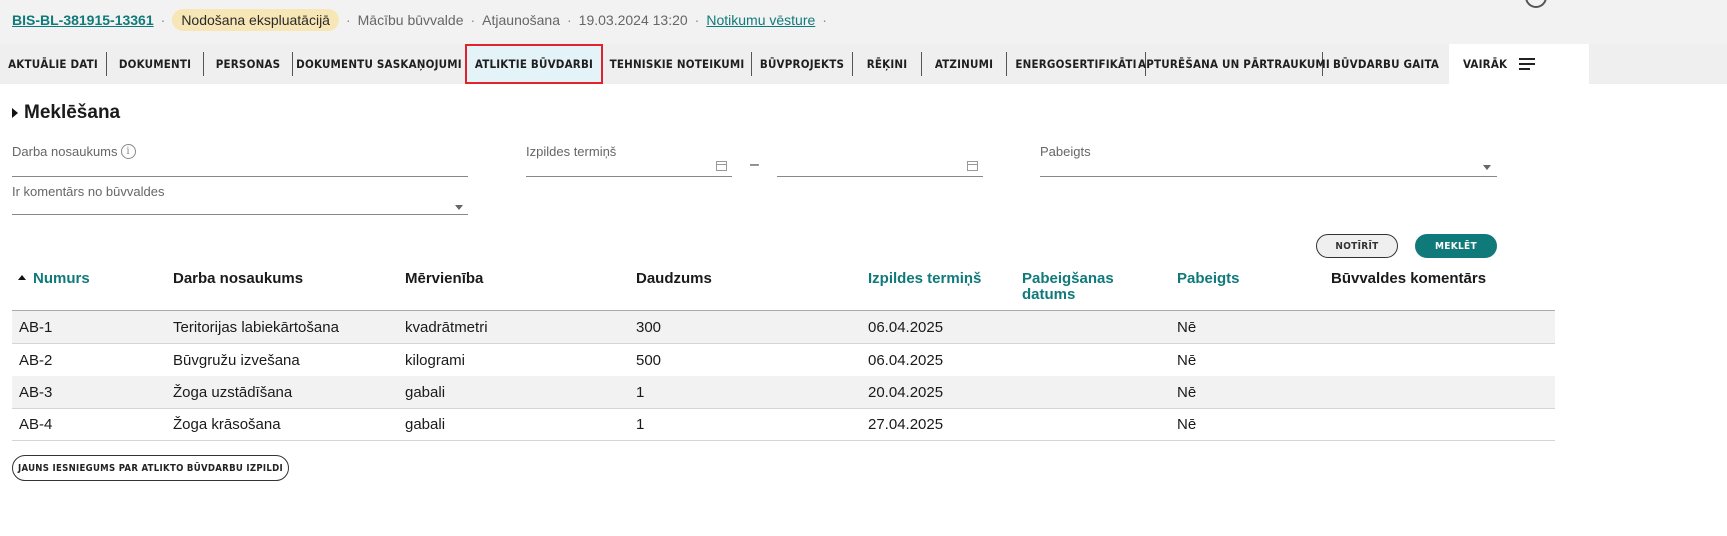 The width and height of the screenshot is (1727, 536). What do you see at coordinates (227, 424) in the screenshot?
I see `cell-work-name: Žoga krāsošana` at bounding box center [227, 424].